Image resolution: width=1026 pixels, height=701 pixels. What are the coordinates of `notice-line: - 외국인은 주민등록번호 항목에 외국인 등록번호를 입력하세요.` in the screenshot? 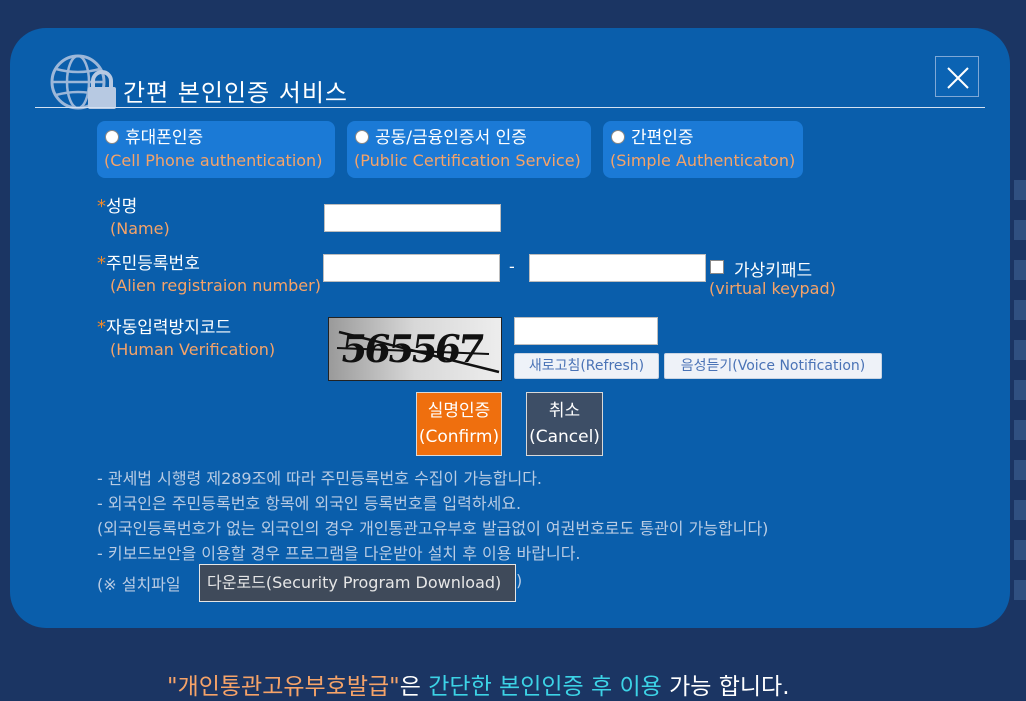 It's located at (309, 503).